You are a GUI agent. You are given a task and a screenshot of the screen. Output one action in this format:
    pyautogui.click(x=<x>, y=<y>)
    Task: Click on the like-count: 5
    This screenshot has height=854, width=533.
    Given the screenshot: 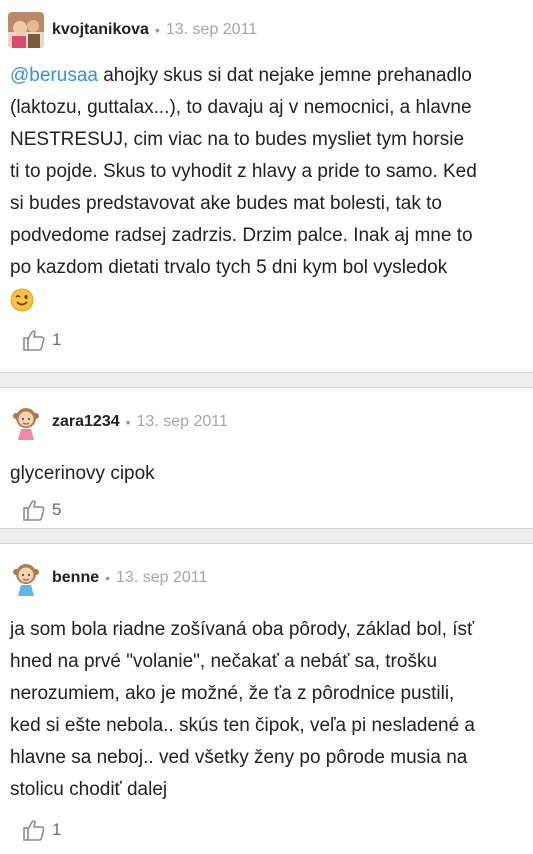 What is the action you would take?
    pyautogui.click(x=57, y=509)
    